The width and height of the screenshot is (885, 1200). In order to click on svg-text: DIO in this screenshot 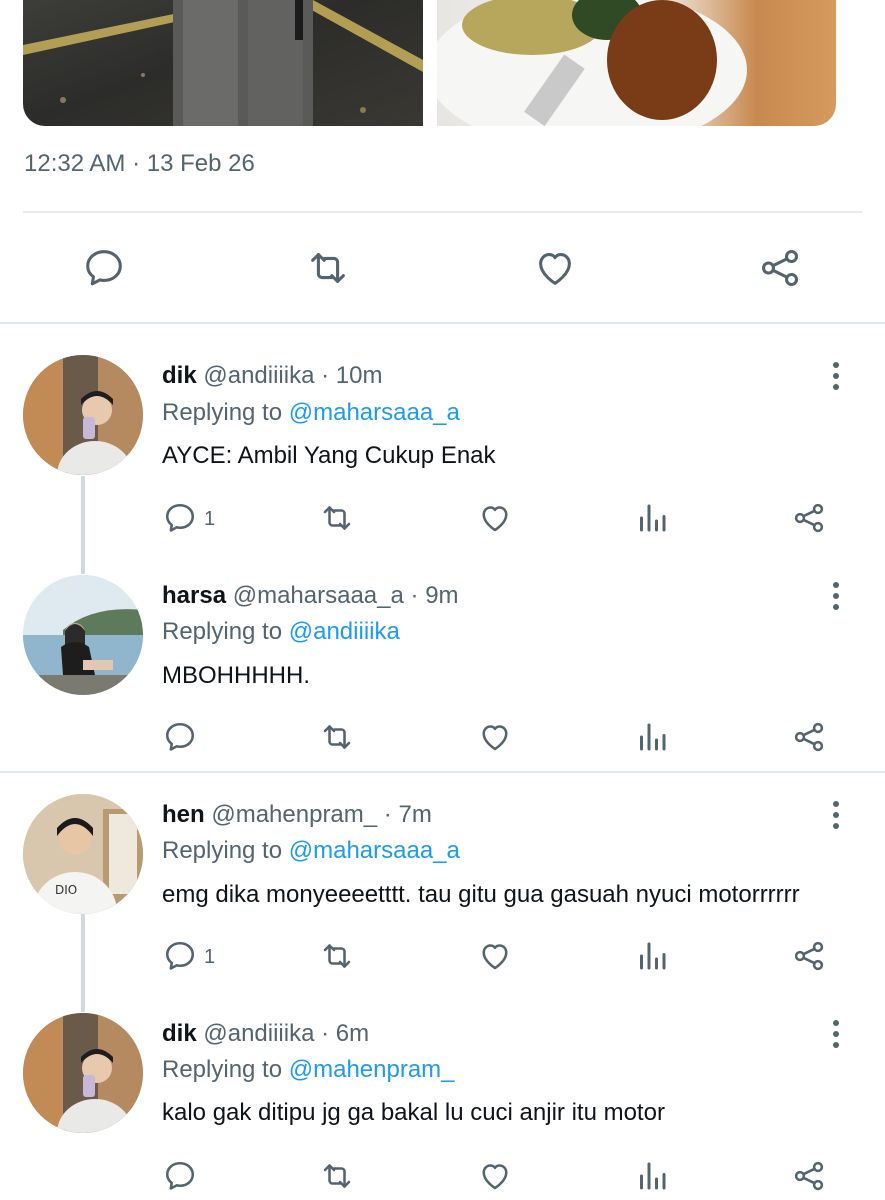, I will do `click(66, 890)`.